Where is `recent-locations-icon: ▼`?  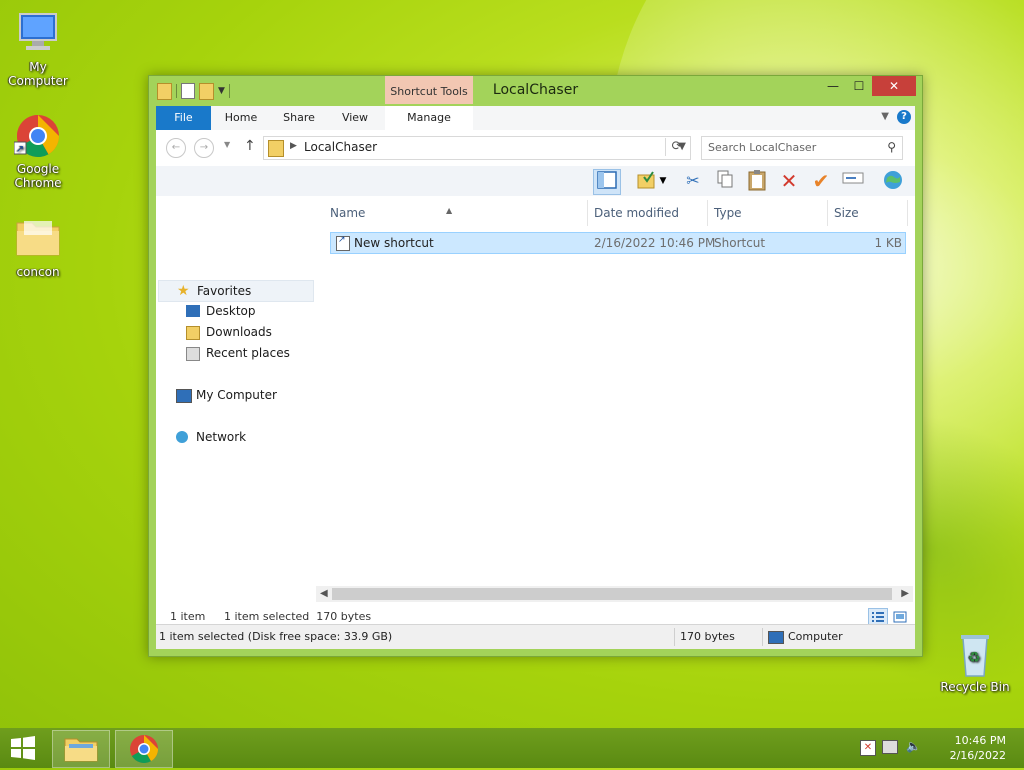 recent-locations-icon: ▼ is located at coordinates (227, 144).